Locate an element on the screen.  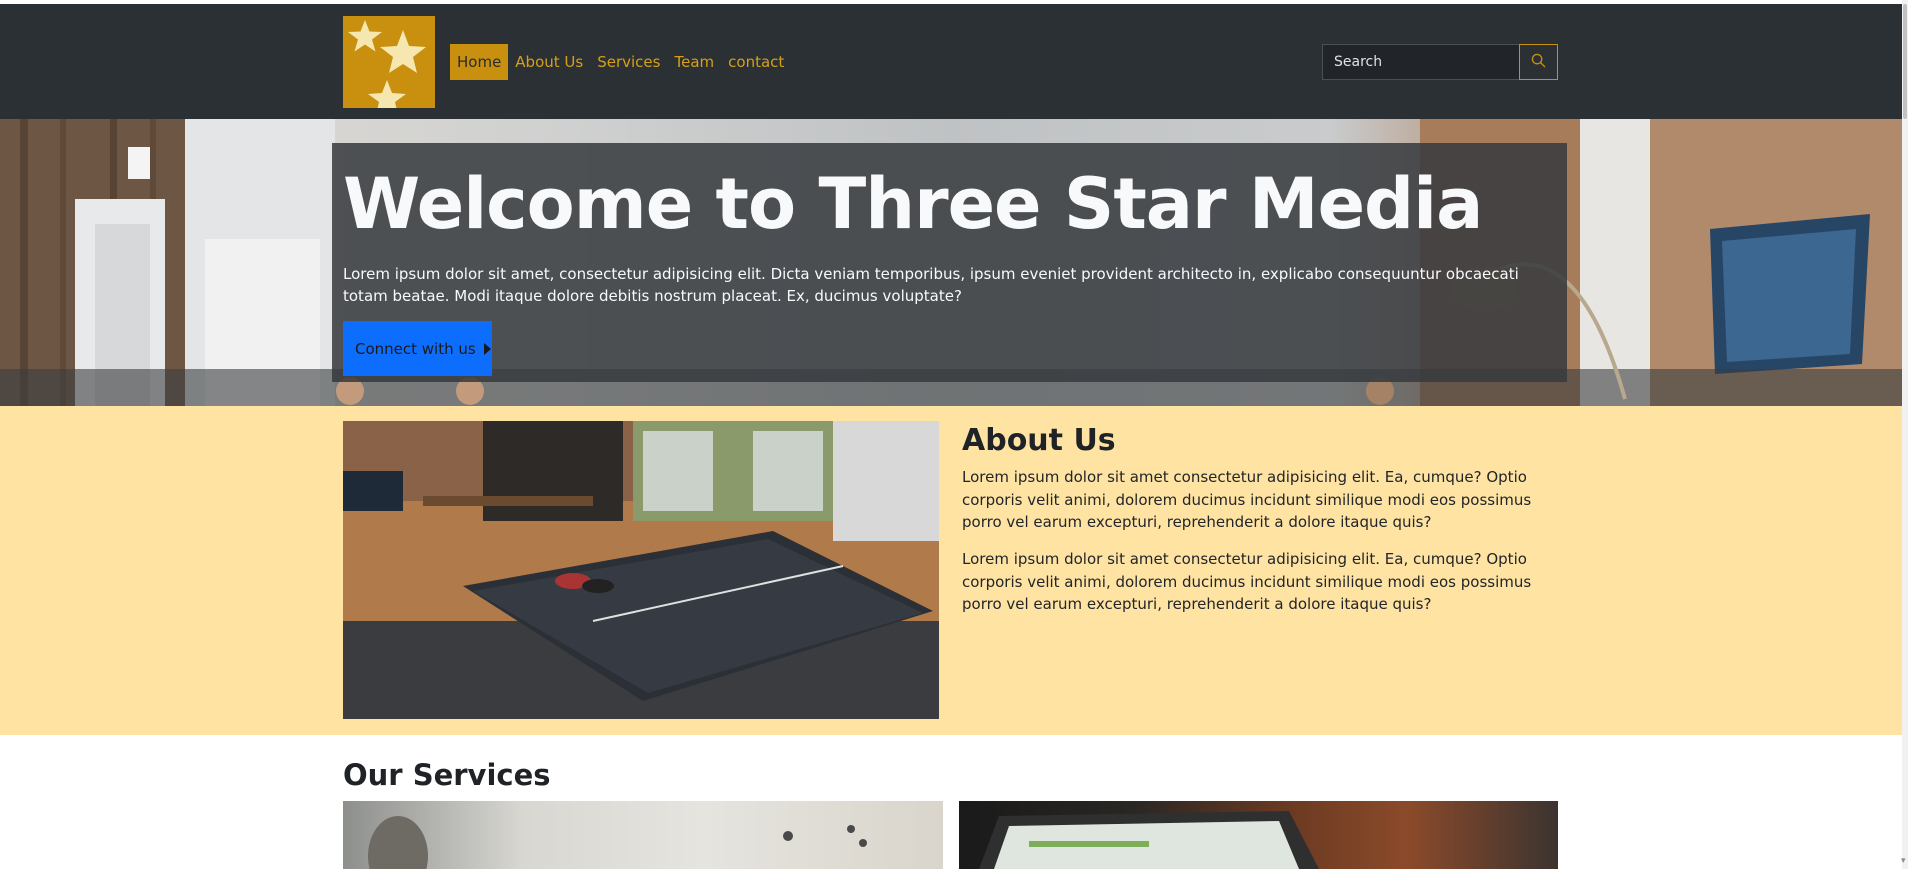
nav-link-home: Home is located at coordinates (479, 62).